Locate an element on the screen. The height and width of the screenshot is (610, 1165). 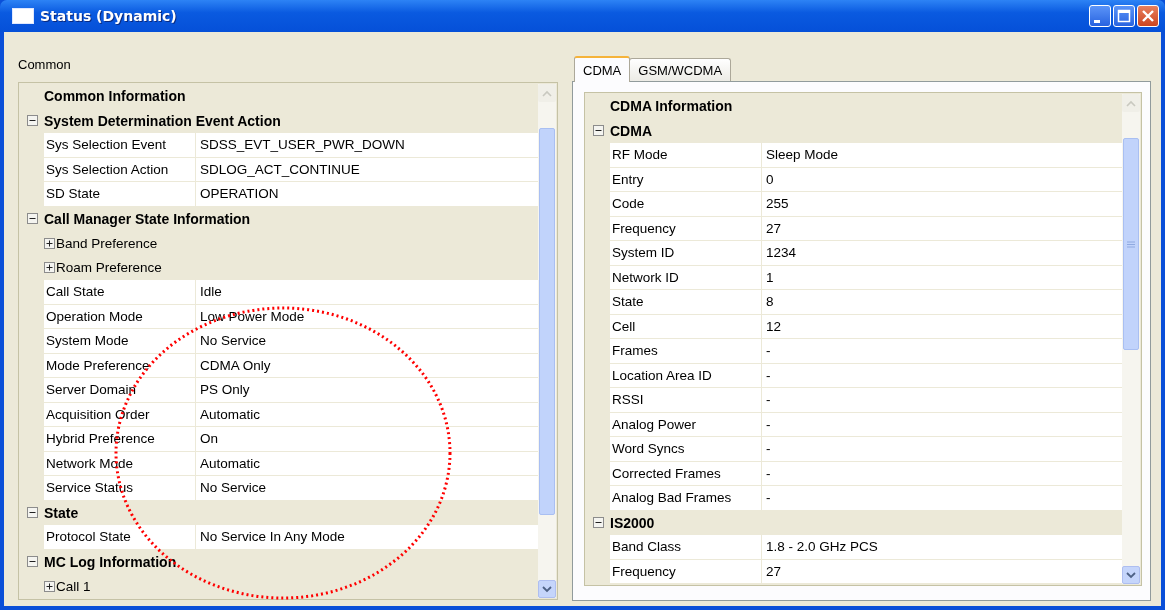
category-title: MC Log Information is located at coordinates (110, 562).